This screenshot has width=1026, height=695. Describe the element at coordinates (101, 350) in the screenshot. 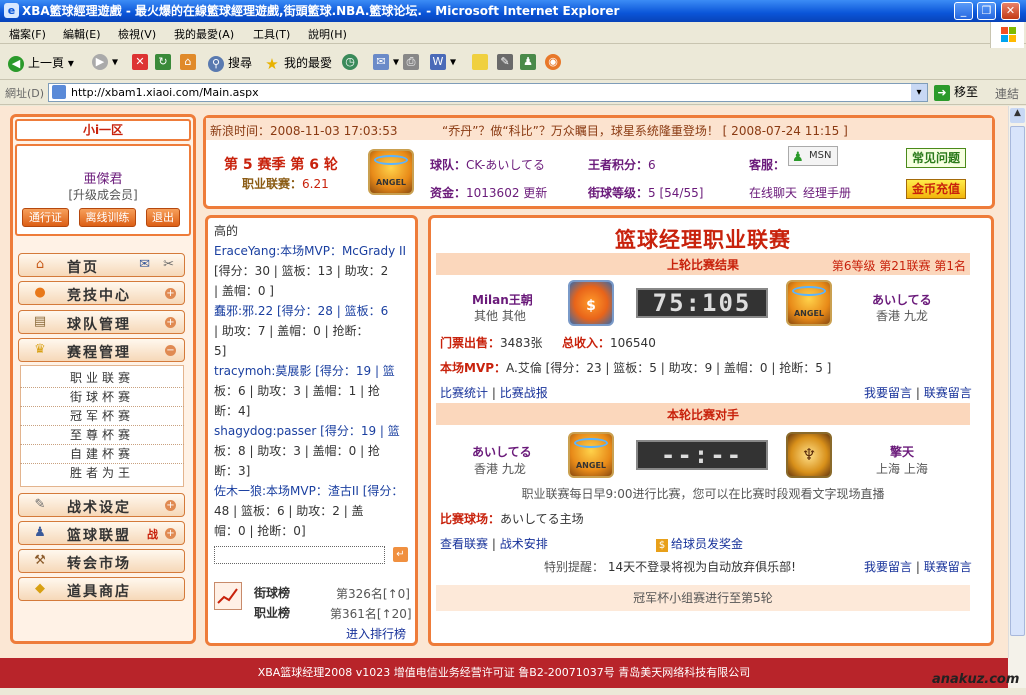

I see `nav-schedule-management: ♛ 赛程管理 −` at that location.